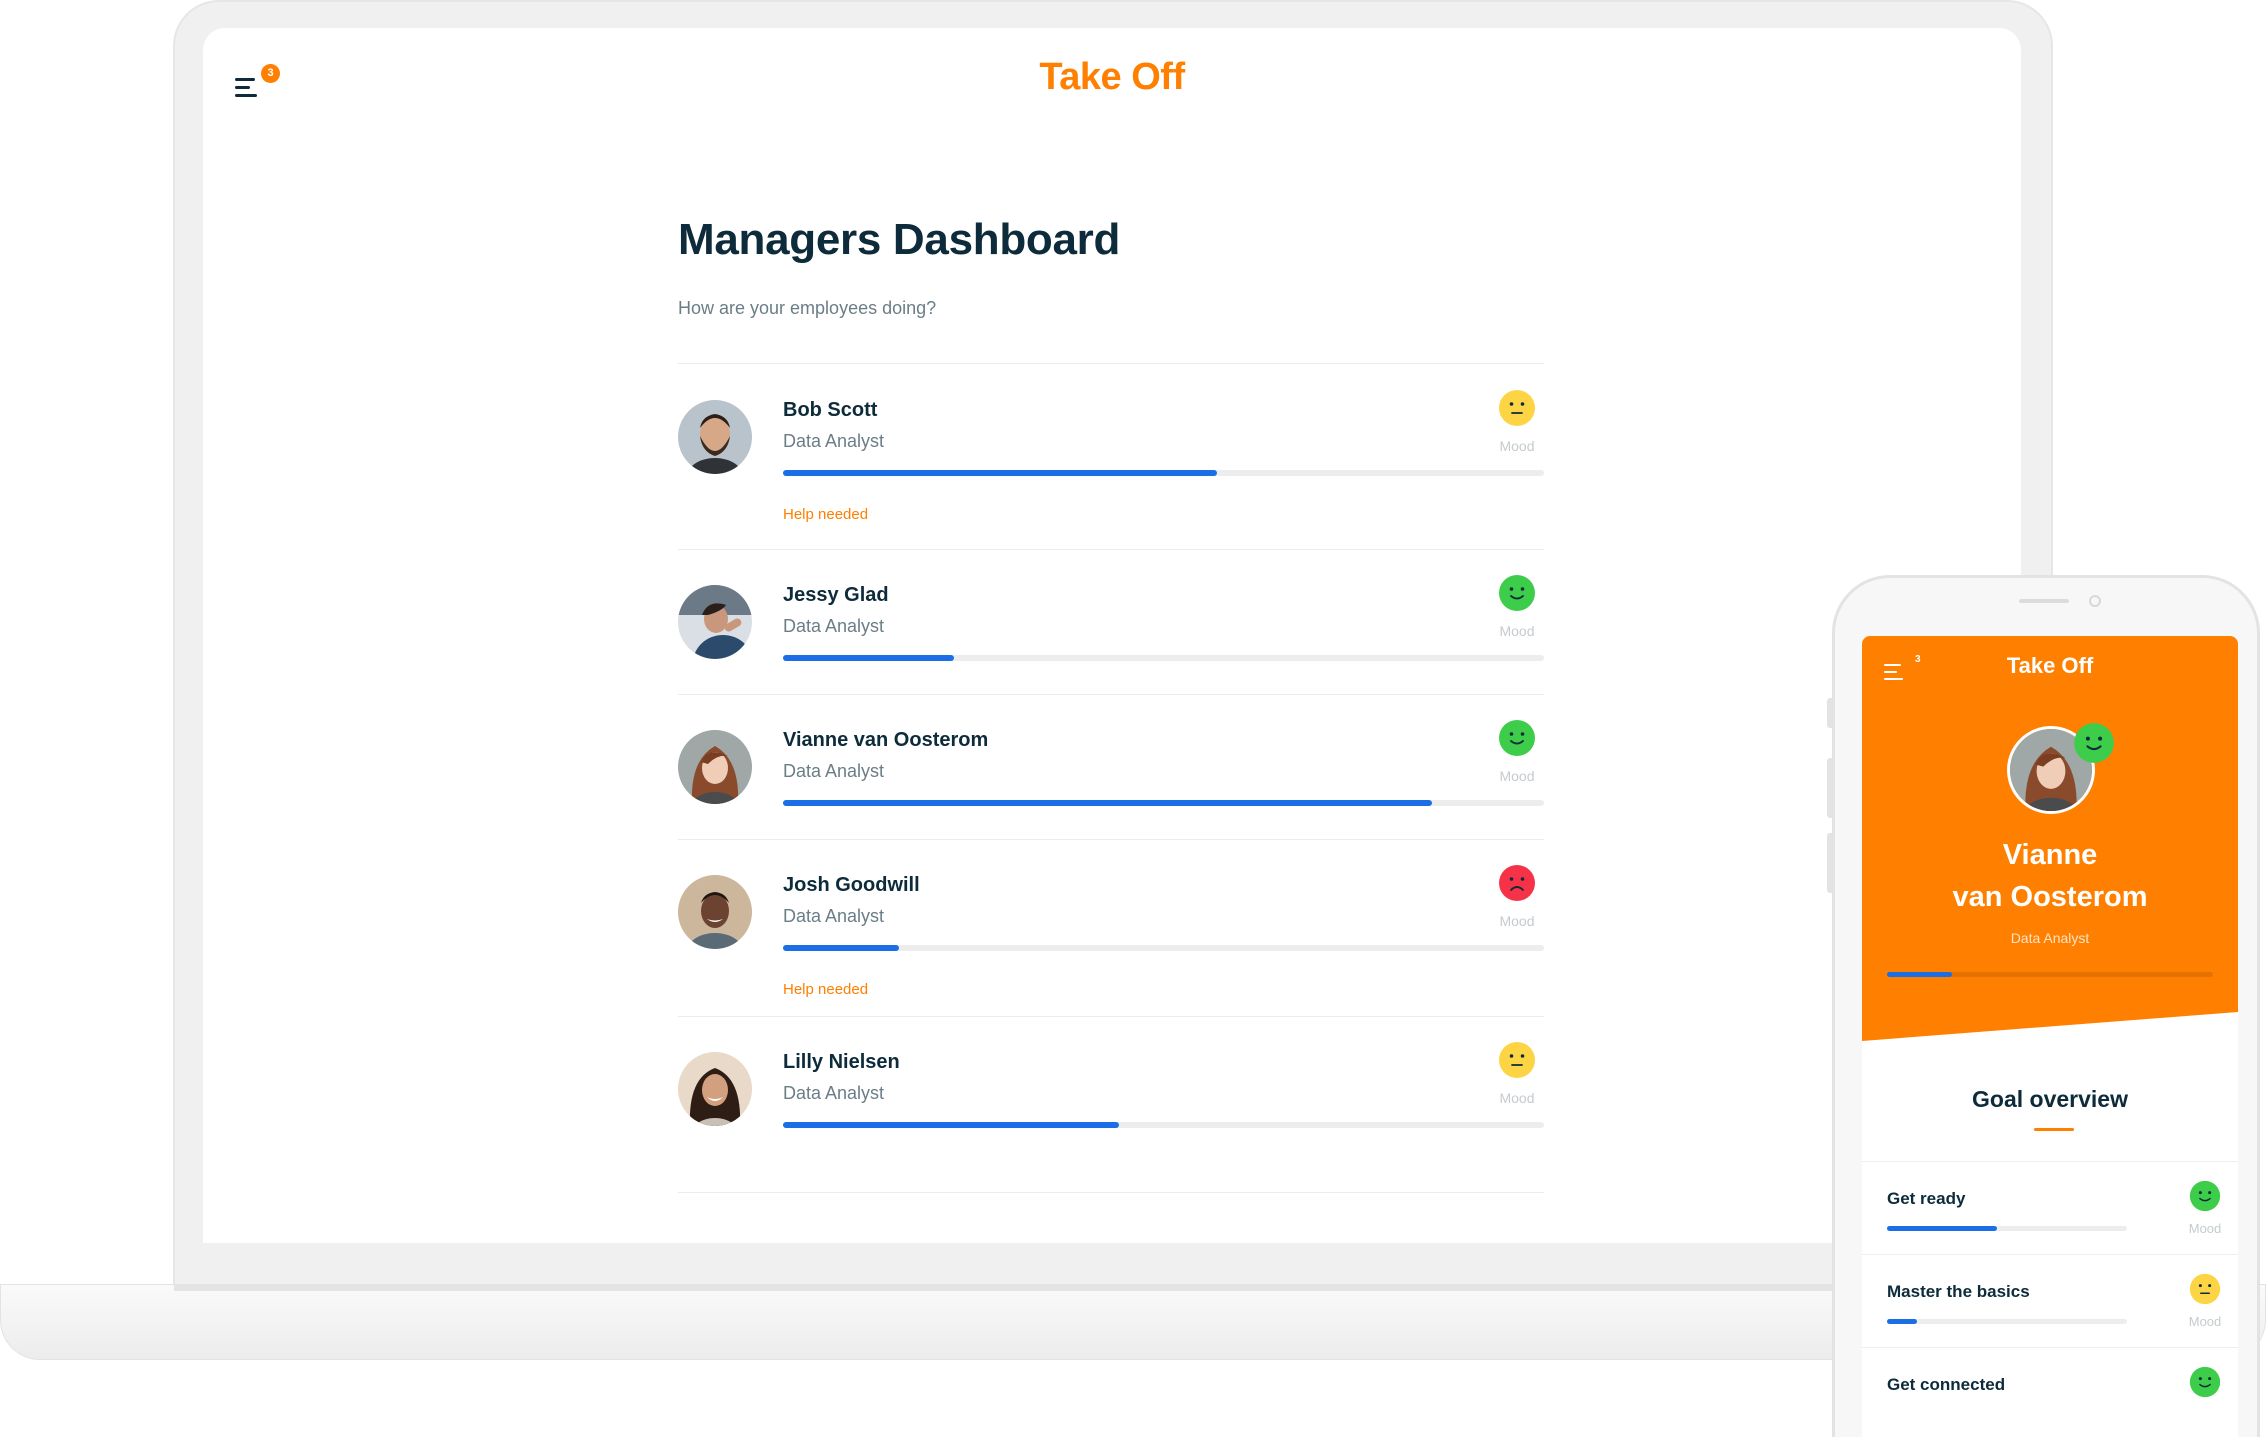 The height and width of the screenshot is (1437, 2266). I want to click on phone-camera, so click(2095, 601).